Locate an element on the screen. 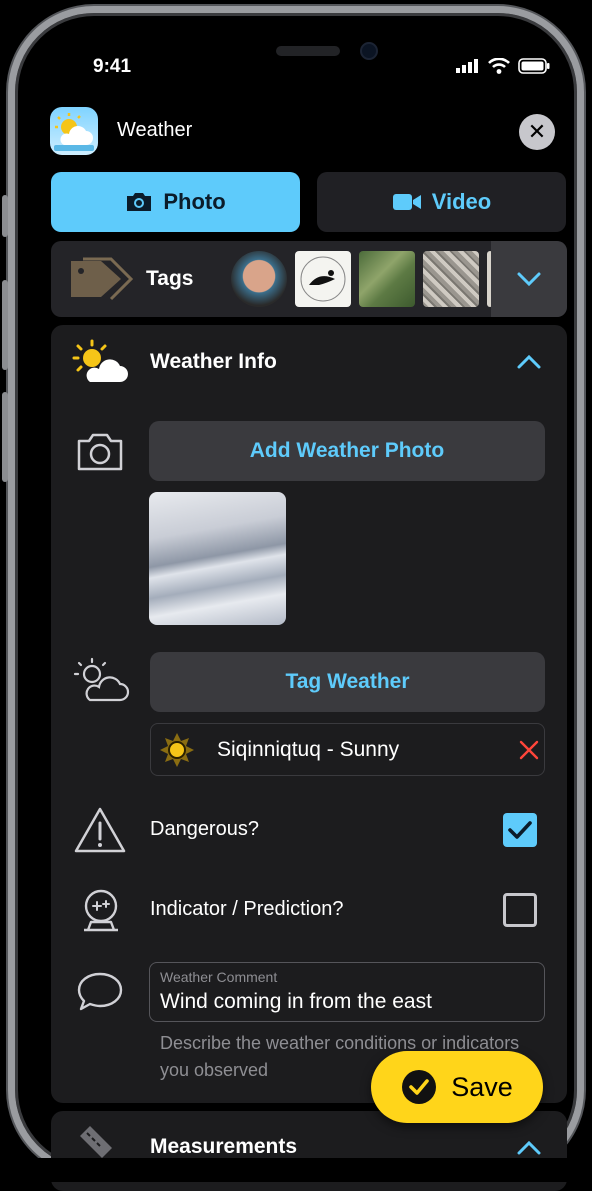 The image size is (592, 1191). crystal-ball-icon is located at coordinates (101, 910).